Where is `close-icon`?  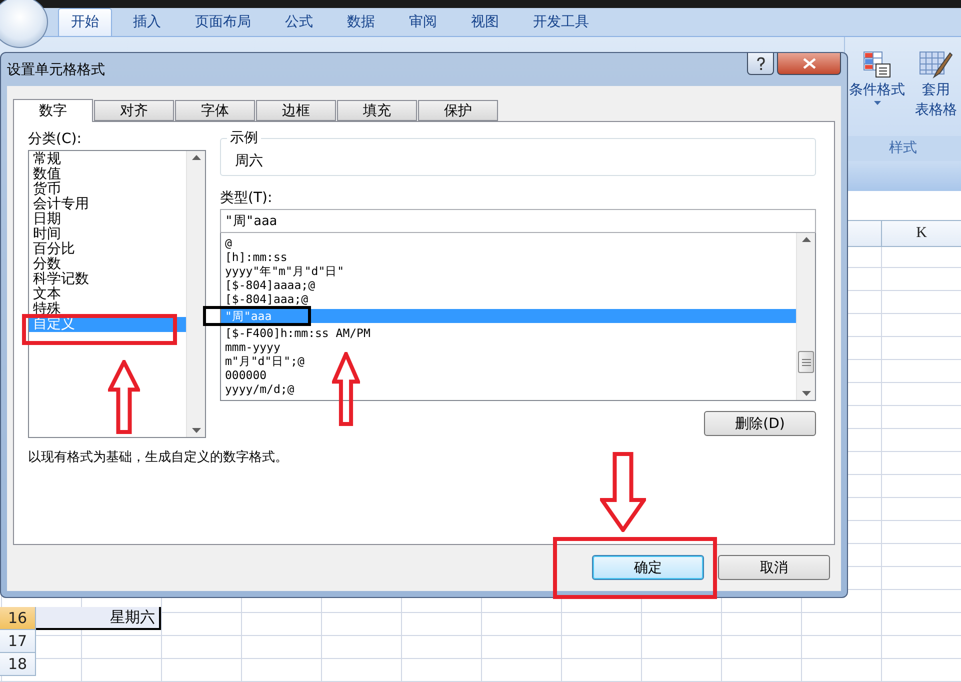
close-icon is located at coordinates (809, 63).